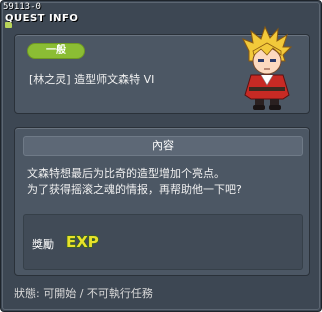 This screenshot has width=322, height=312. I want to click on npc-portrait, so click(267, 67).